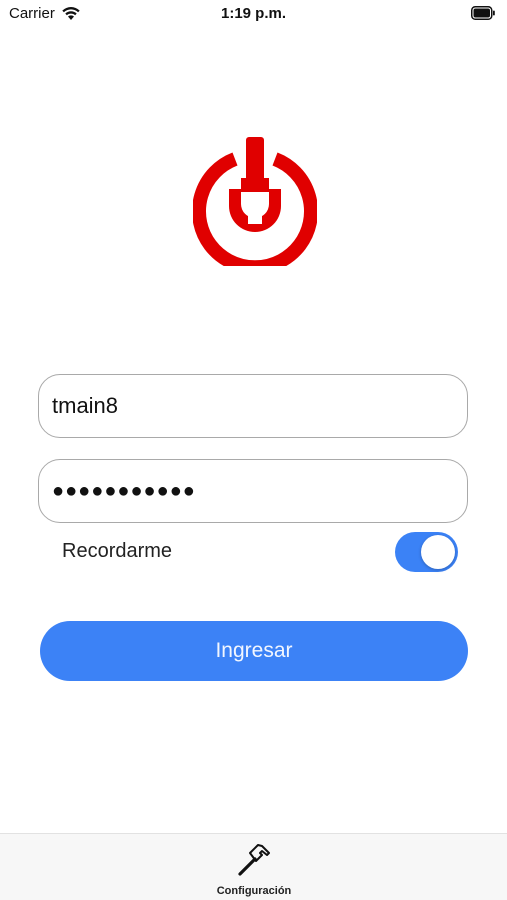 The height and width of the screenshot is (900, 507). I want to click on clock: 1:19 p.m., so click(253, 13).